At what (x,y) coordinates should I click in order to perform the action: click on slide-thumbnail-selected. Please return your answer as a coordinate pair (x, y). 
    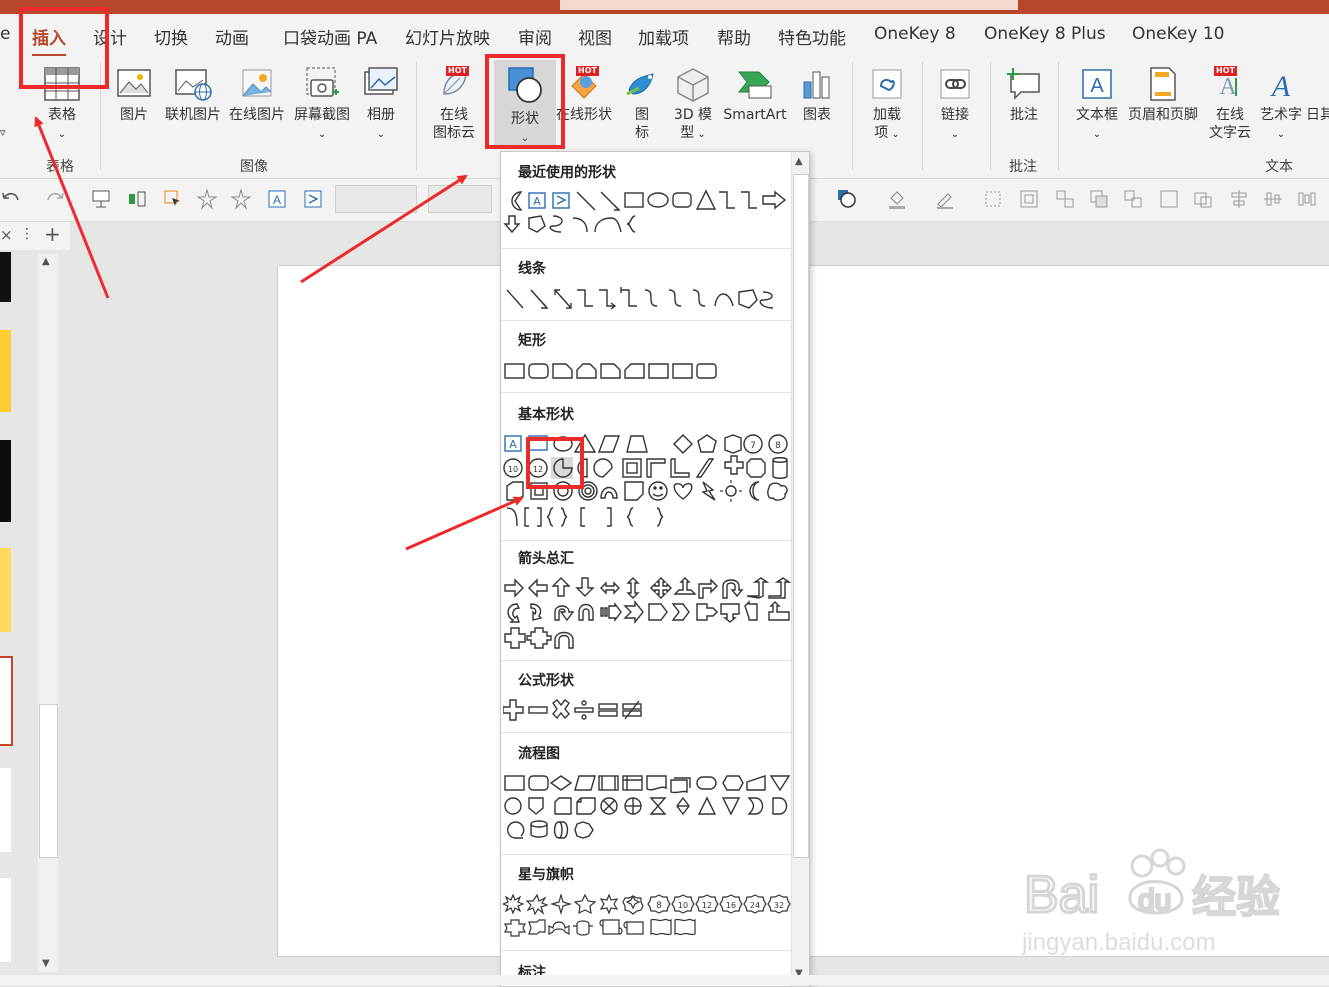
    Looking at the image, I should click on (6, 701).